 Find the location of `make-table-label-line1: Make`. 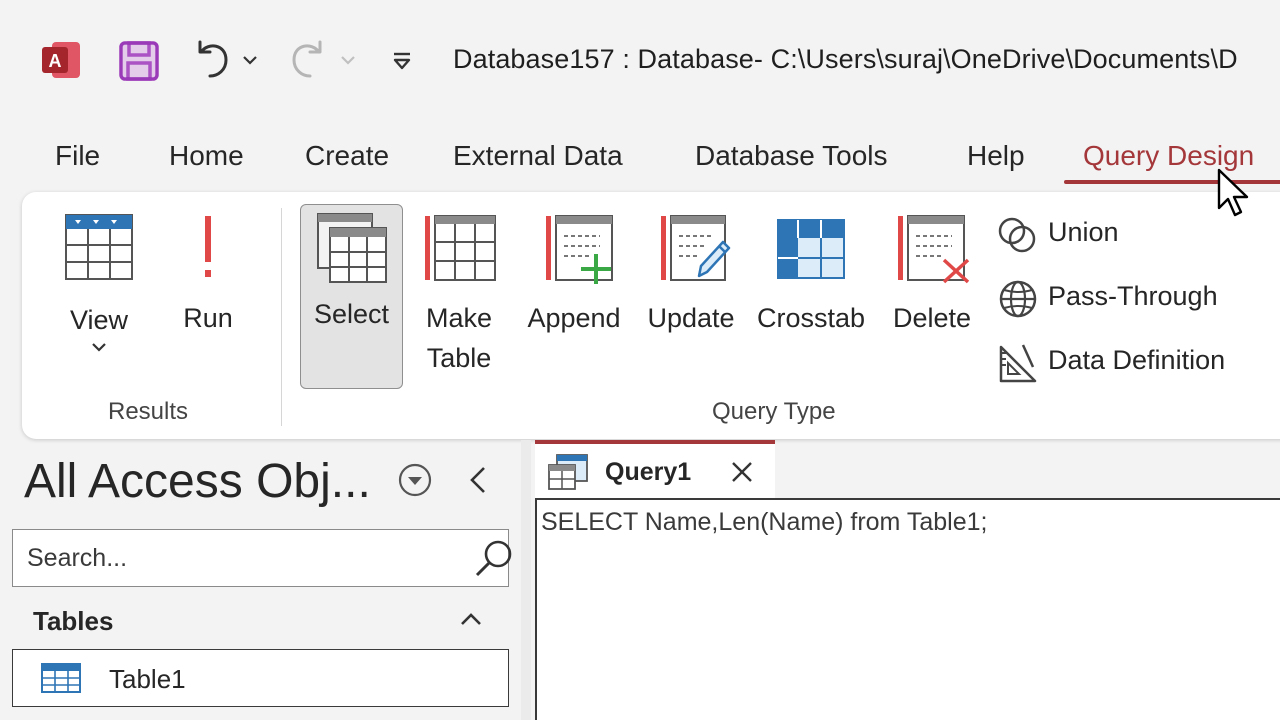

make-table-label-line1: Make is located at coordinates (459, 318).